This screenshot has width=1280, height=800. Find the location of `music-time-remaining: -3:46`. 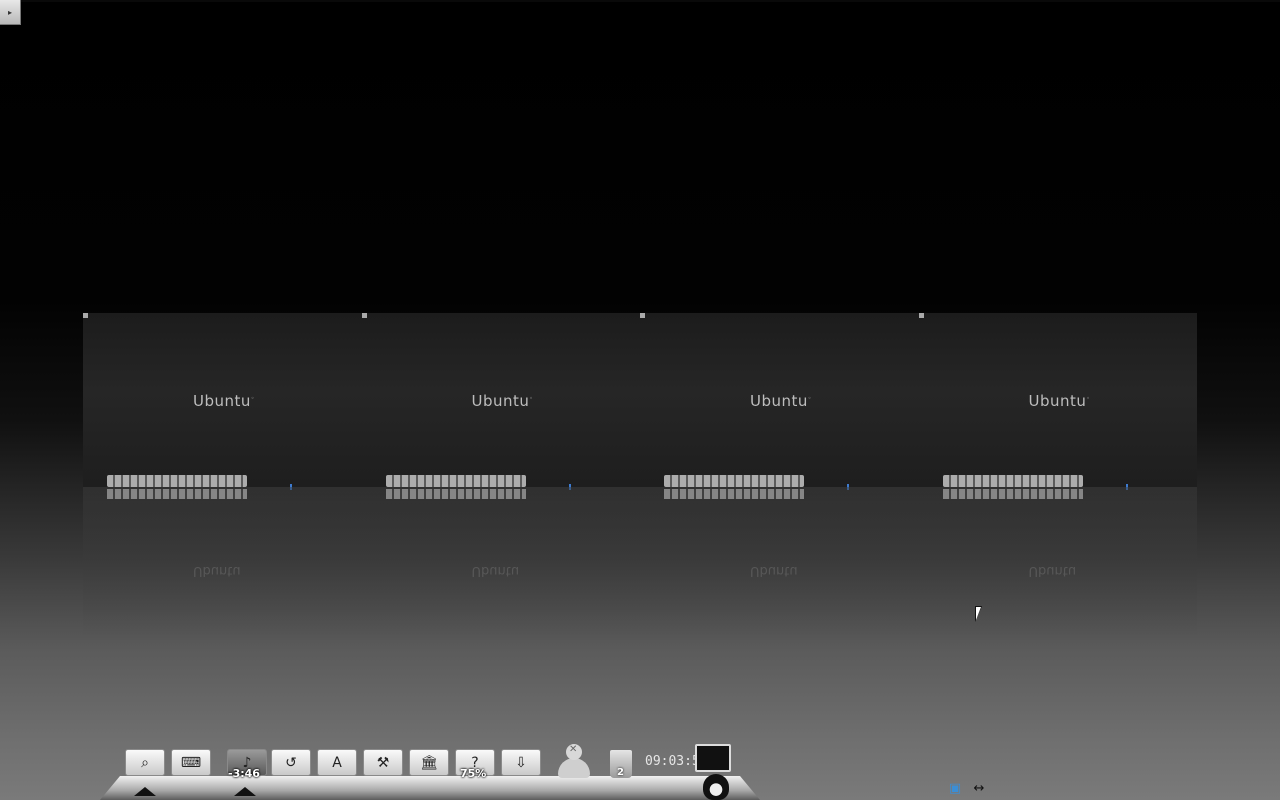

music-time-remaining: -3:46 is located at coordinates (244, 773).